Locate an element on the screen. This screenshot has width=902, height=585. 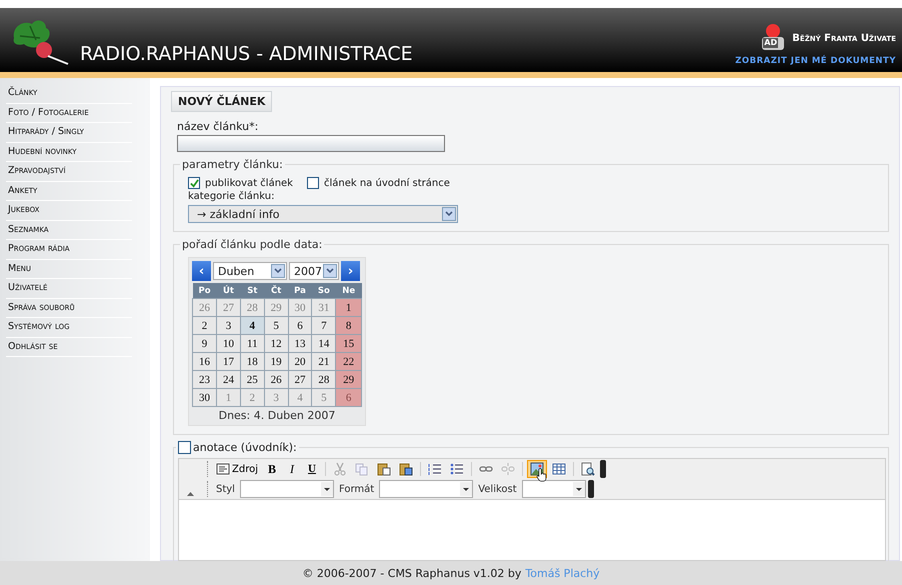
calendar-day: 17 is located at coordinates (228, 361).